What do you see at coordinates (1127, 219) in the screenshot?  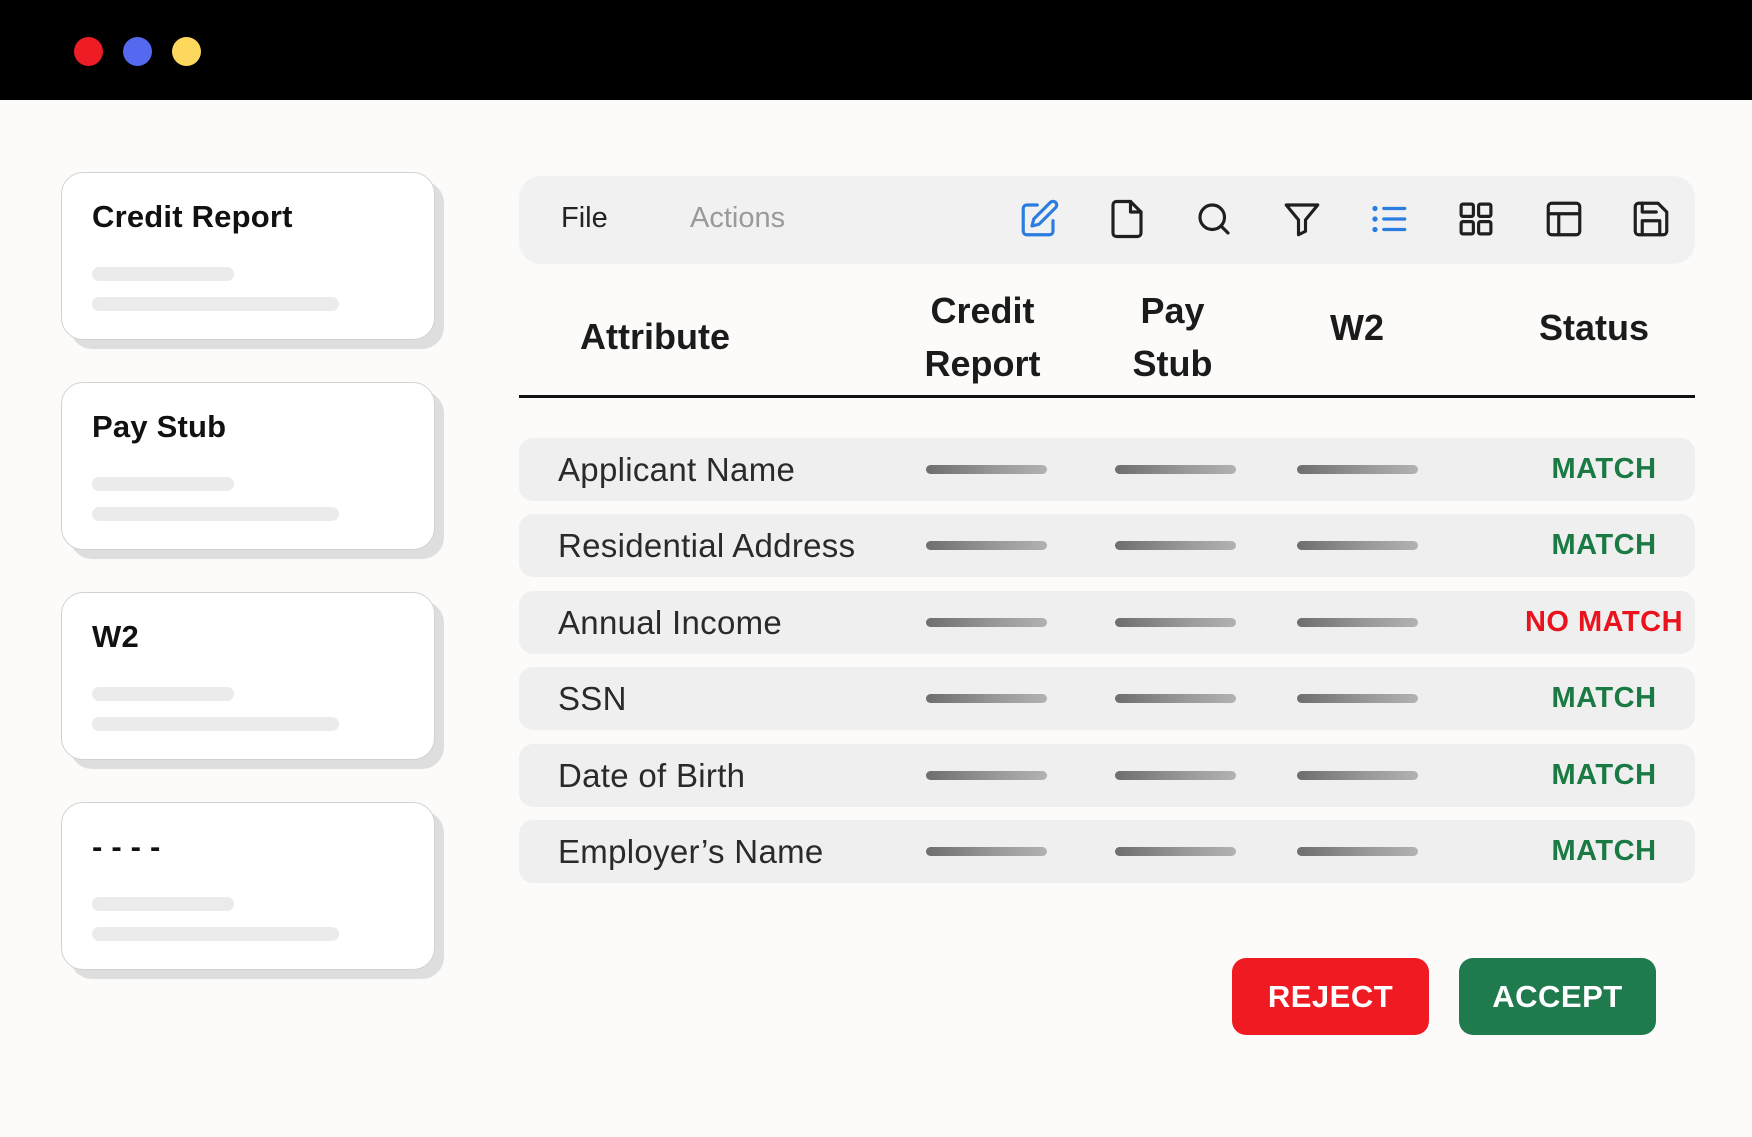 I see `document-icon` at bounding box center [1127, 219].